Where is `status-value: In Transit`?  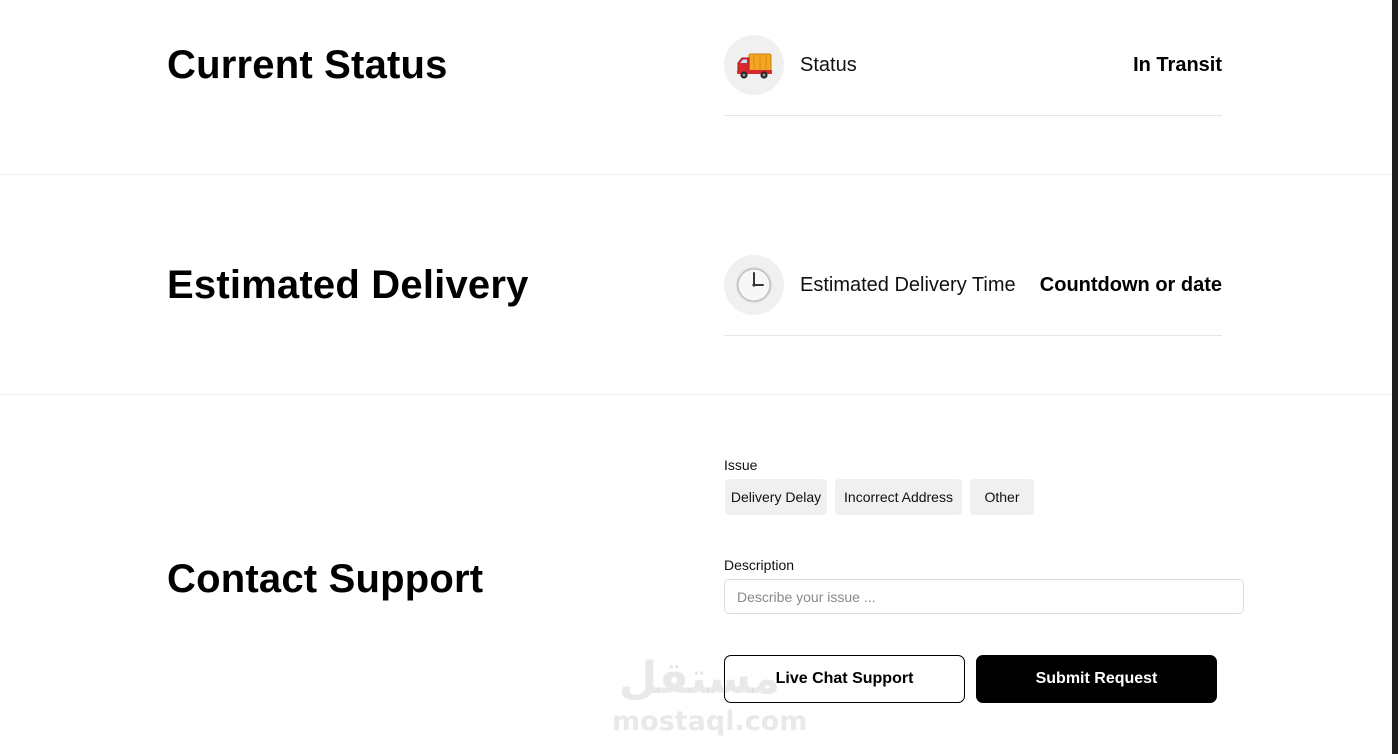 status-value: In Transit is located at coordinates (1177, 65).